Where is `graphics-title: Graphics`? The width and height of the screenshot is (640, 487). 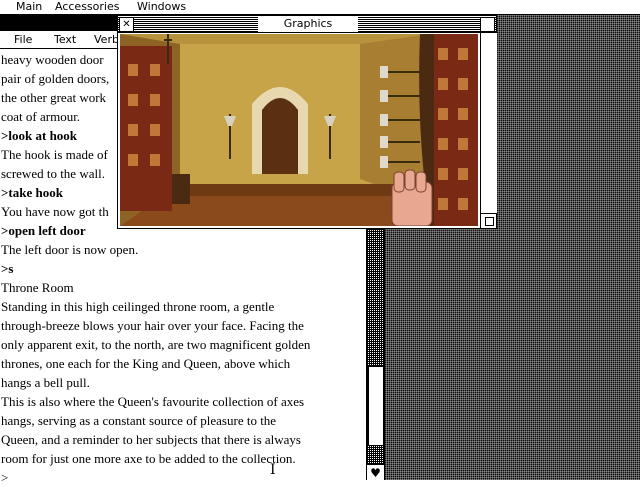
graphics-title: Graphics is located at coordinates (308, 24).